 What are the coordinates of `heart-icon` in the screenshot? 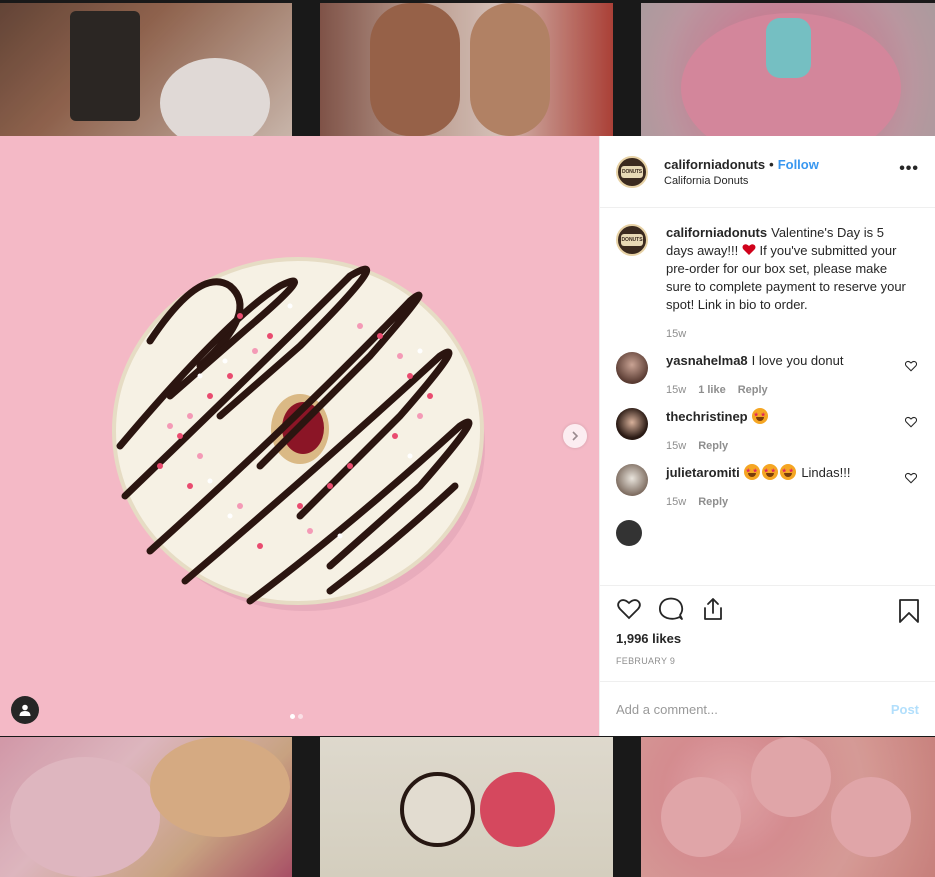 It's located at (629, 609).